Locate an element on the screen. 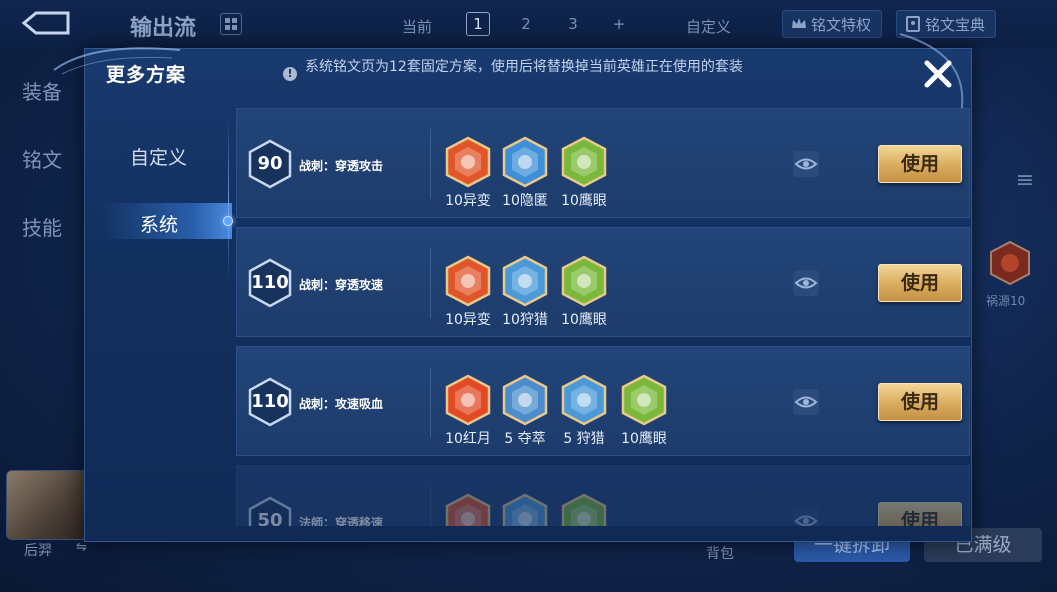 This screenshot has width=1057, height=592. crown-icon is located at coordinates (799, 23).